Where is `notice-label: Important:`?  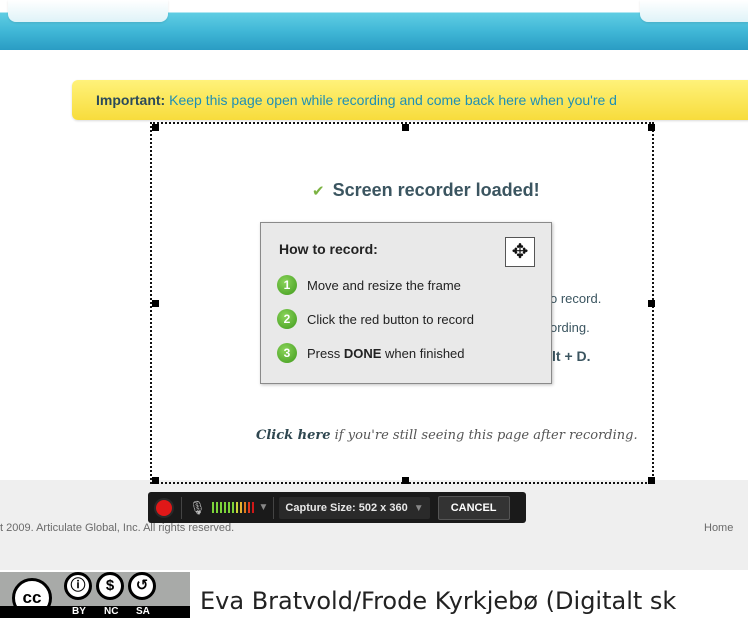 notice-label: Important: is located at coordinates (131, 100).